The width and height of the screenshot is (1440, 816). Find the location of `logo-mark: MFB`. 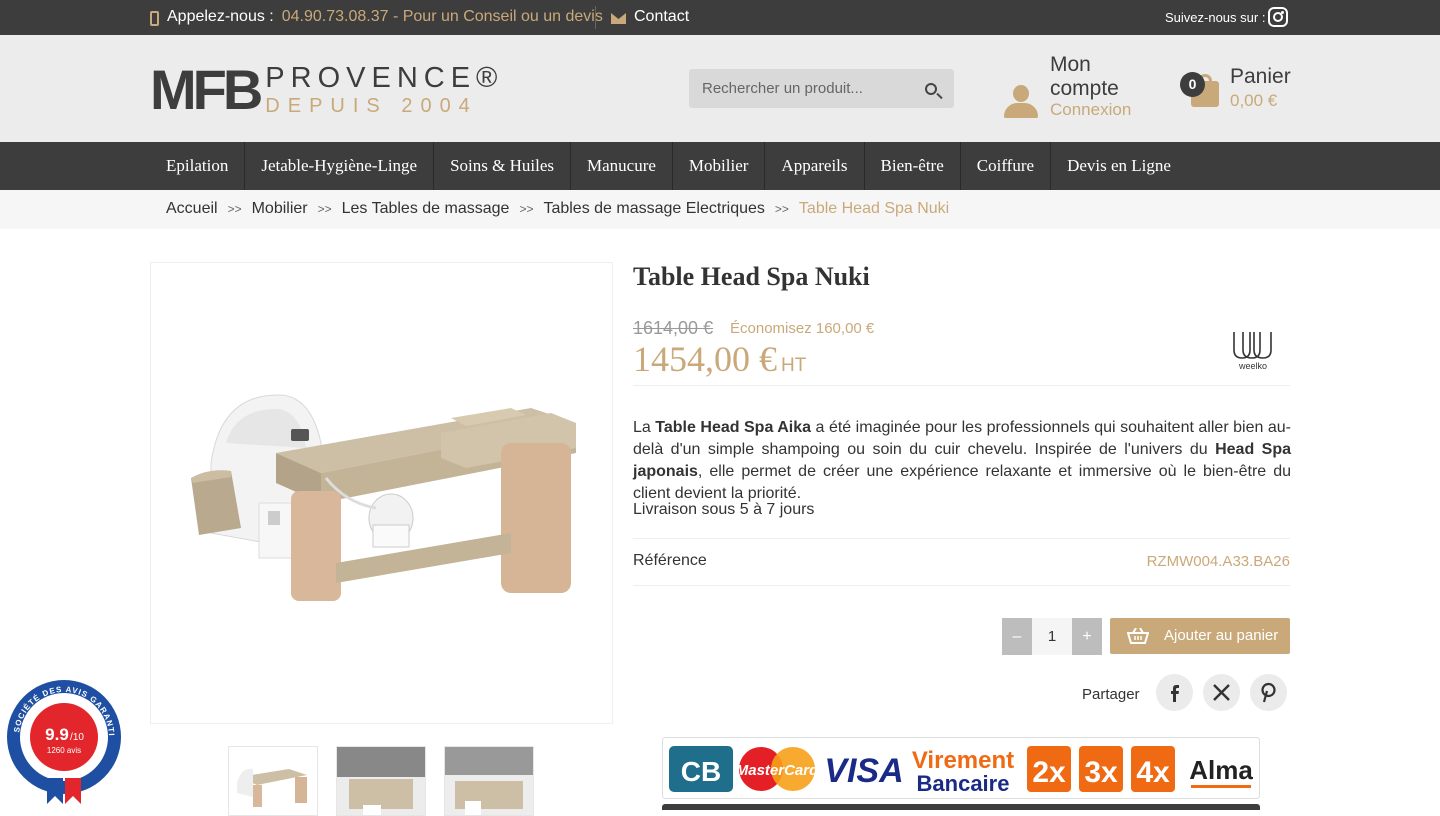

logo-mark: MFB is located at coordinates (206, 89).